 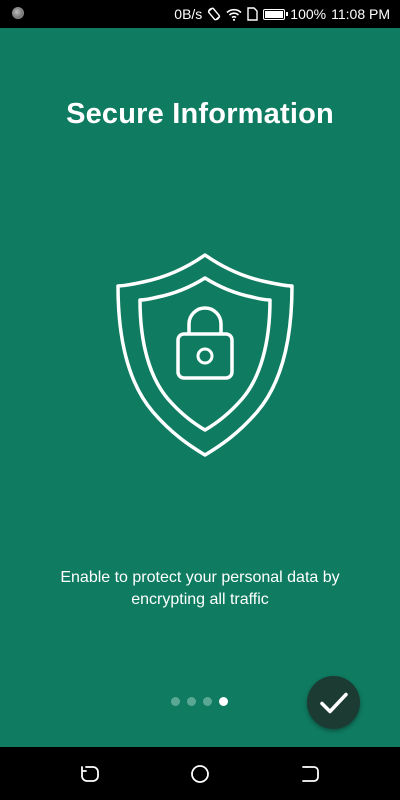 I want to click on status-left, so click(x=18, y=13).